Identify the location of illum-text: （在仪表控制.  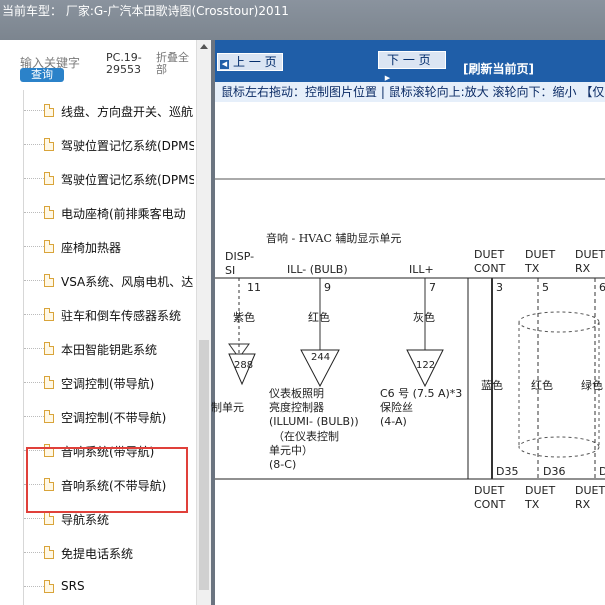
(306, 436).